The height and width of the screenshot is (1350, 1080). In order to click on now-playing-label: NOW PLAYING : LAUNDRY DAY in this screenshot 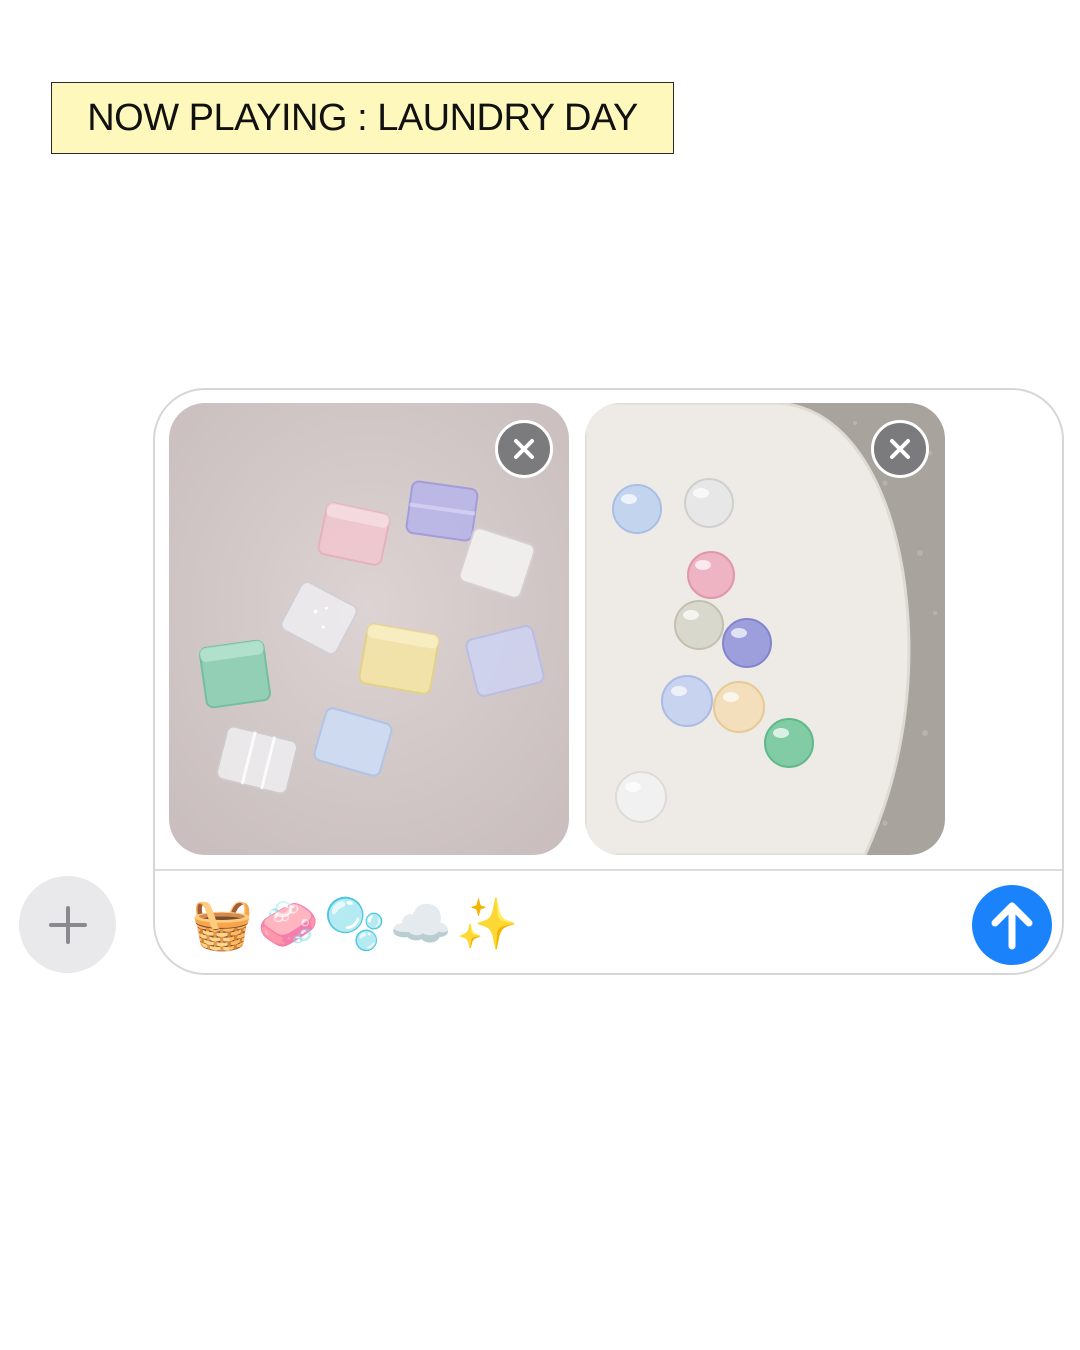, I will do `click(362, 118)`.